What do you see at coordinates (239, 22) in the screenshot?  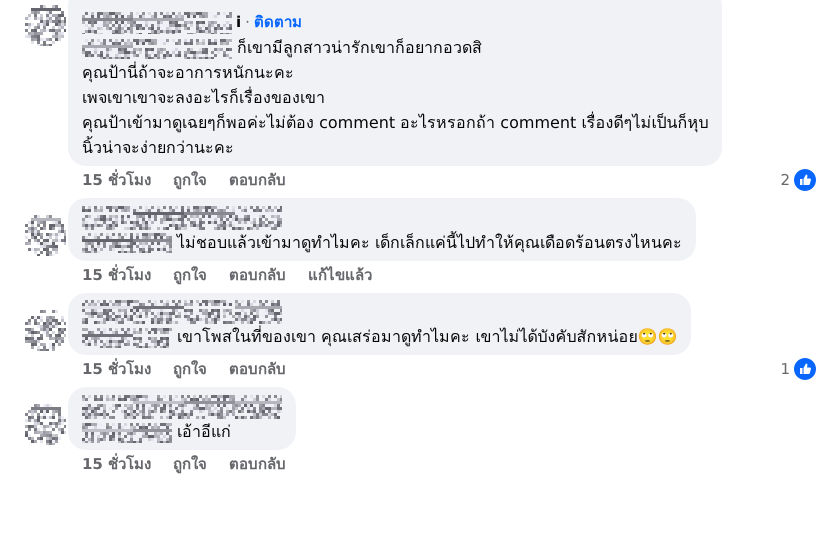 I see `name-fragment: i` at bounding box center [239, 22].